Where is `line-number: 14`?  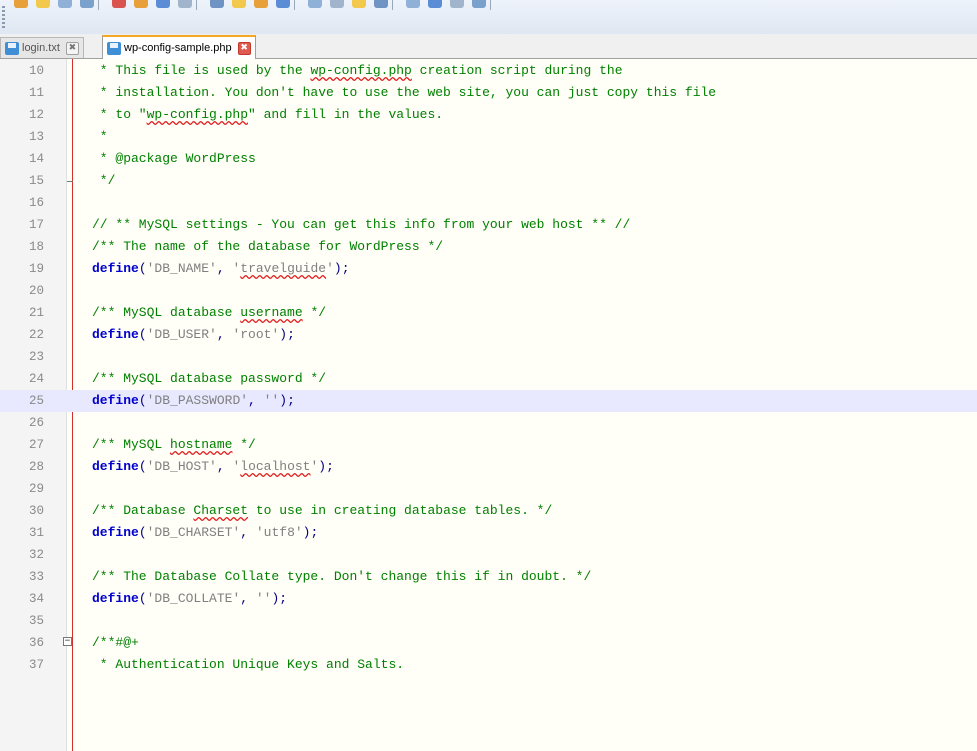
line-number: 14 is located at coordinates (36, 159).